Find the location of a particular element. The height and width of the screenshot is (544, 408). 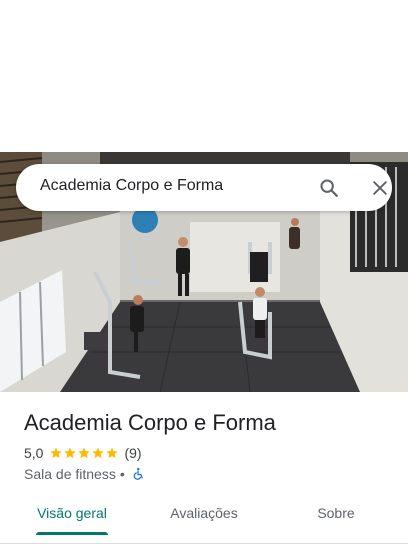

place-tabs: Visão geral Avaliações Sobre is located at coordinates (204, 520).